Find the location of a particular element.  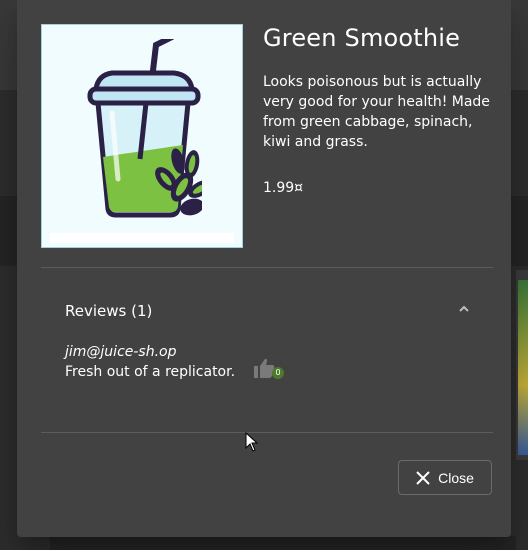

background-product-card is located at coordinates (522, 365).